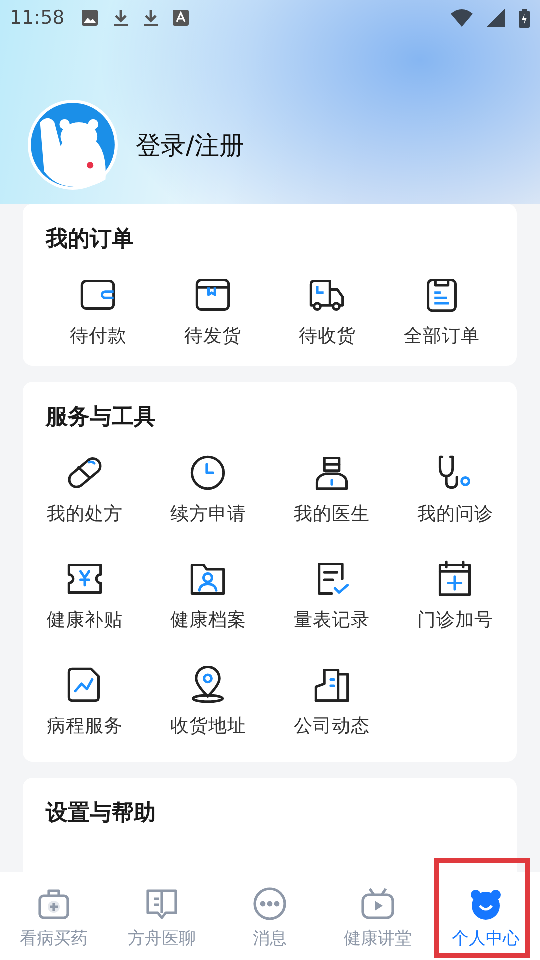 Image resolution: width=540 pixels, height=960 pixels. I want to click on service-label: 我的问诊, so click(455, 514).